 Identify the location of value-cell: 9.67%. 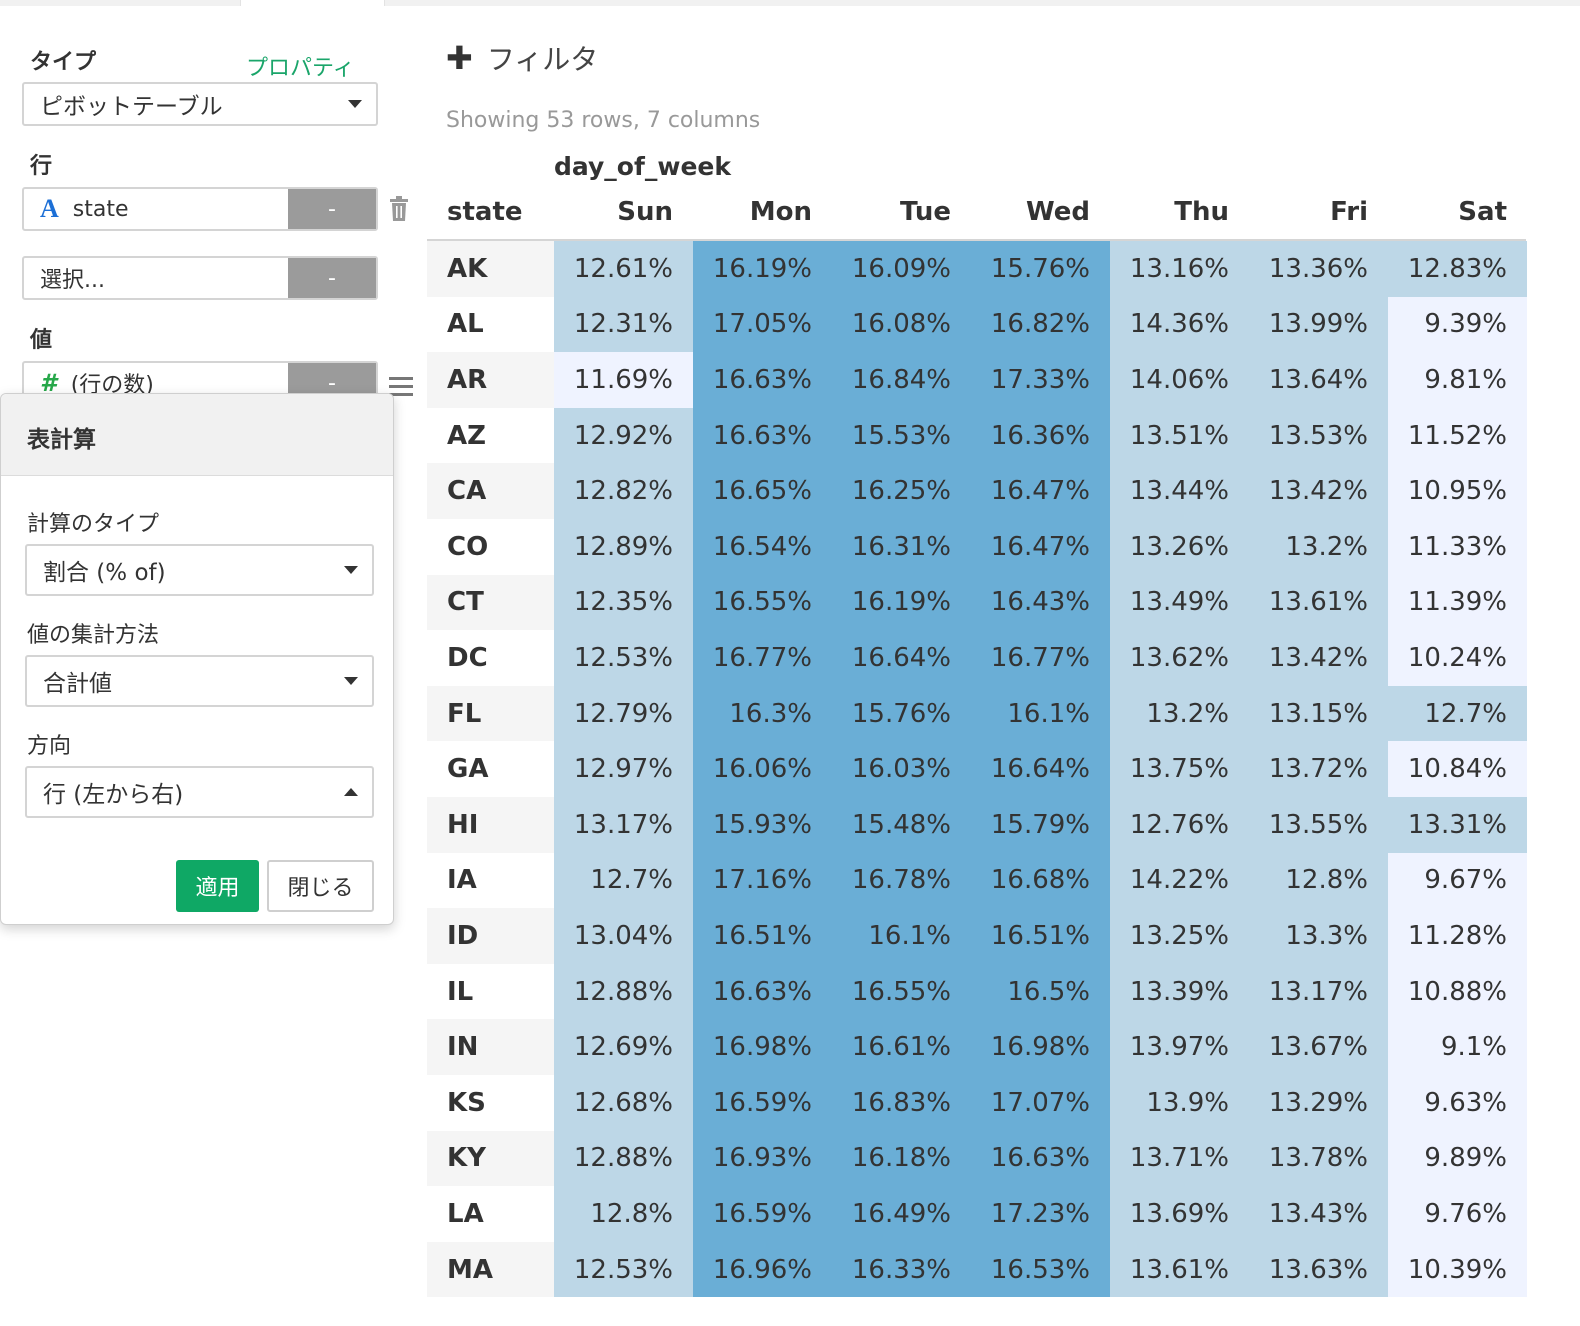
(1457, 880).